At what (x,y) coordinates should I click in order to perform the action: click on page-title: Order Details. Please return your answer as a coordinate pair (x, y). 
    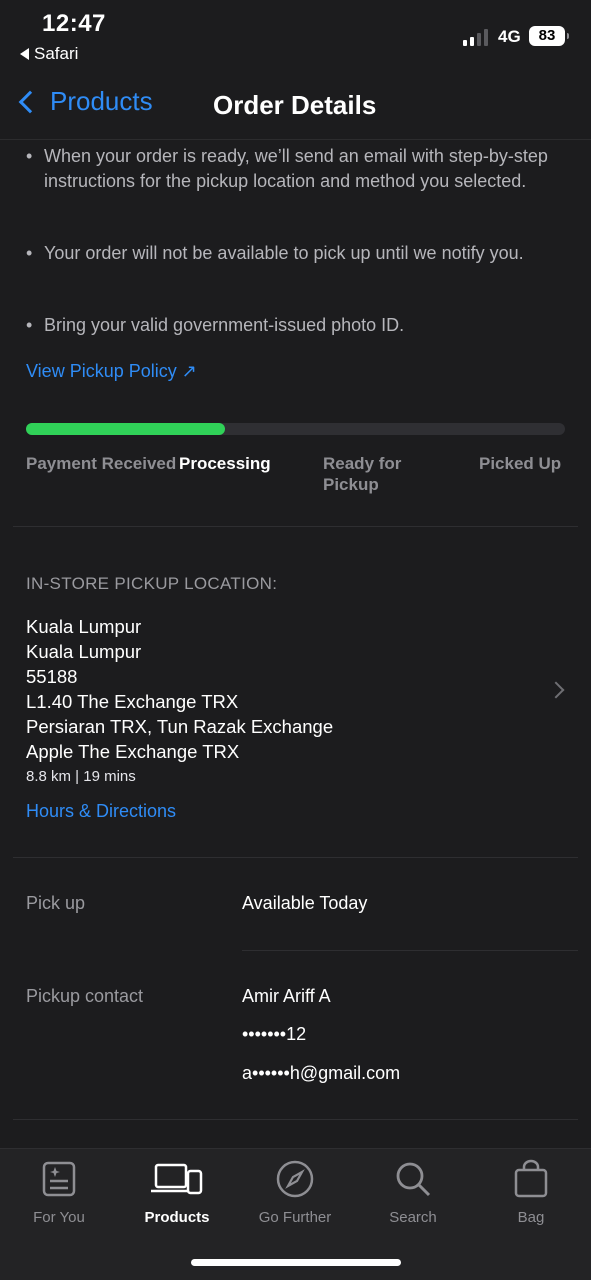
    Looking at the image, I should click on (295, 105).